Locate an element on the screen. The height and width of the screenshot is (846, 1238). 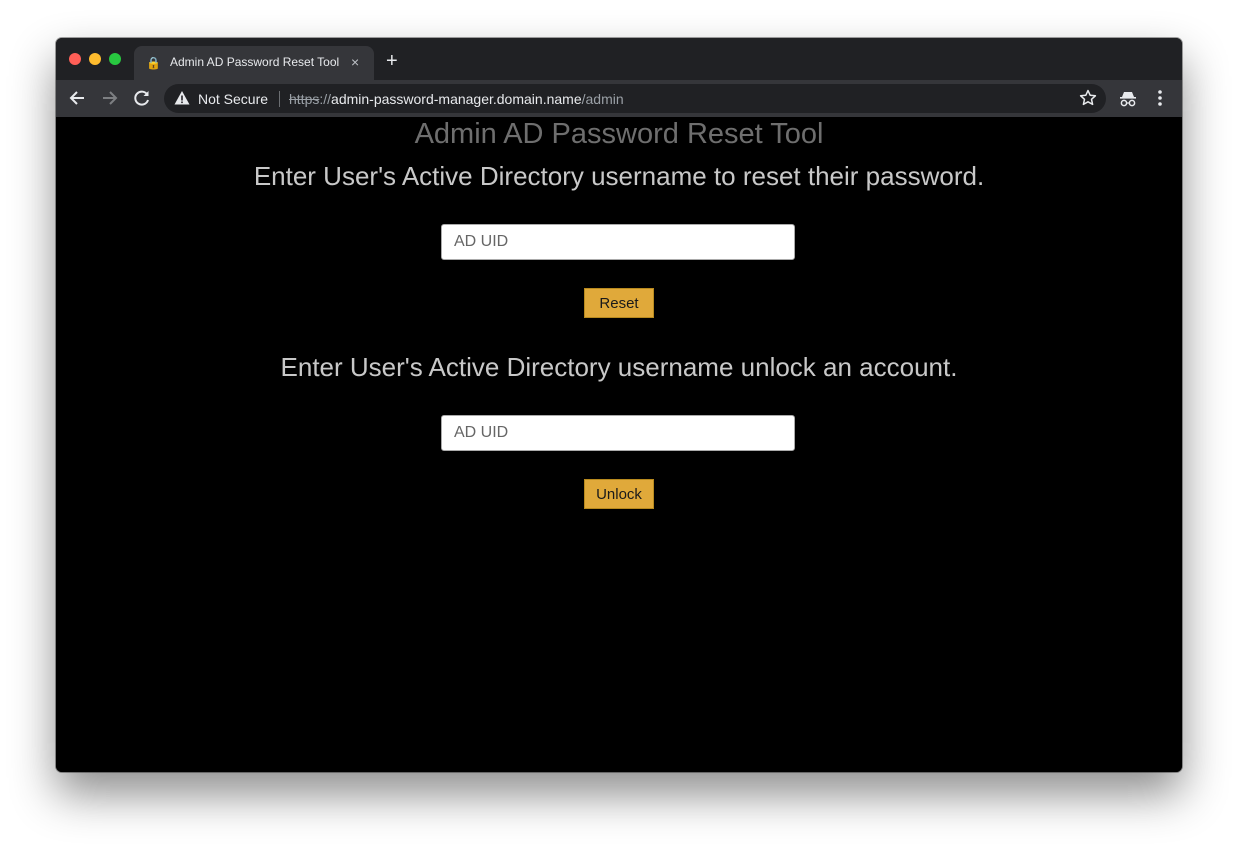
lock-favicon-icon: 🔒 is located at coordinates (153, 63).